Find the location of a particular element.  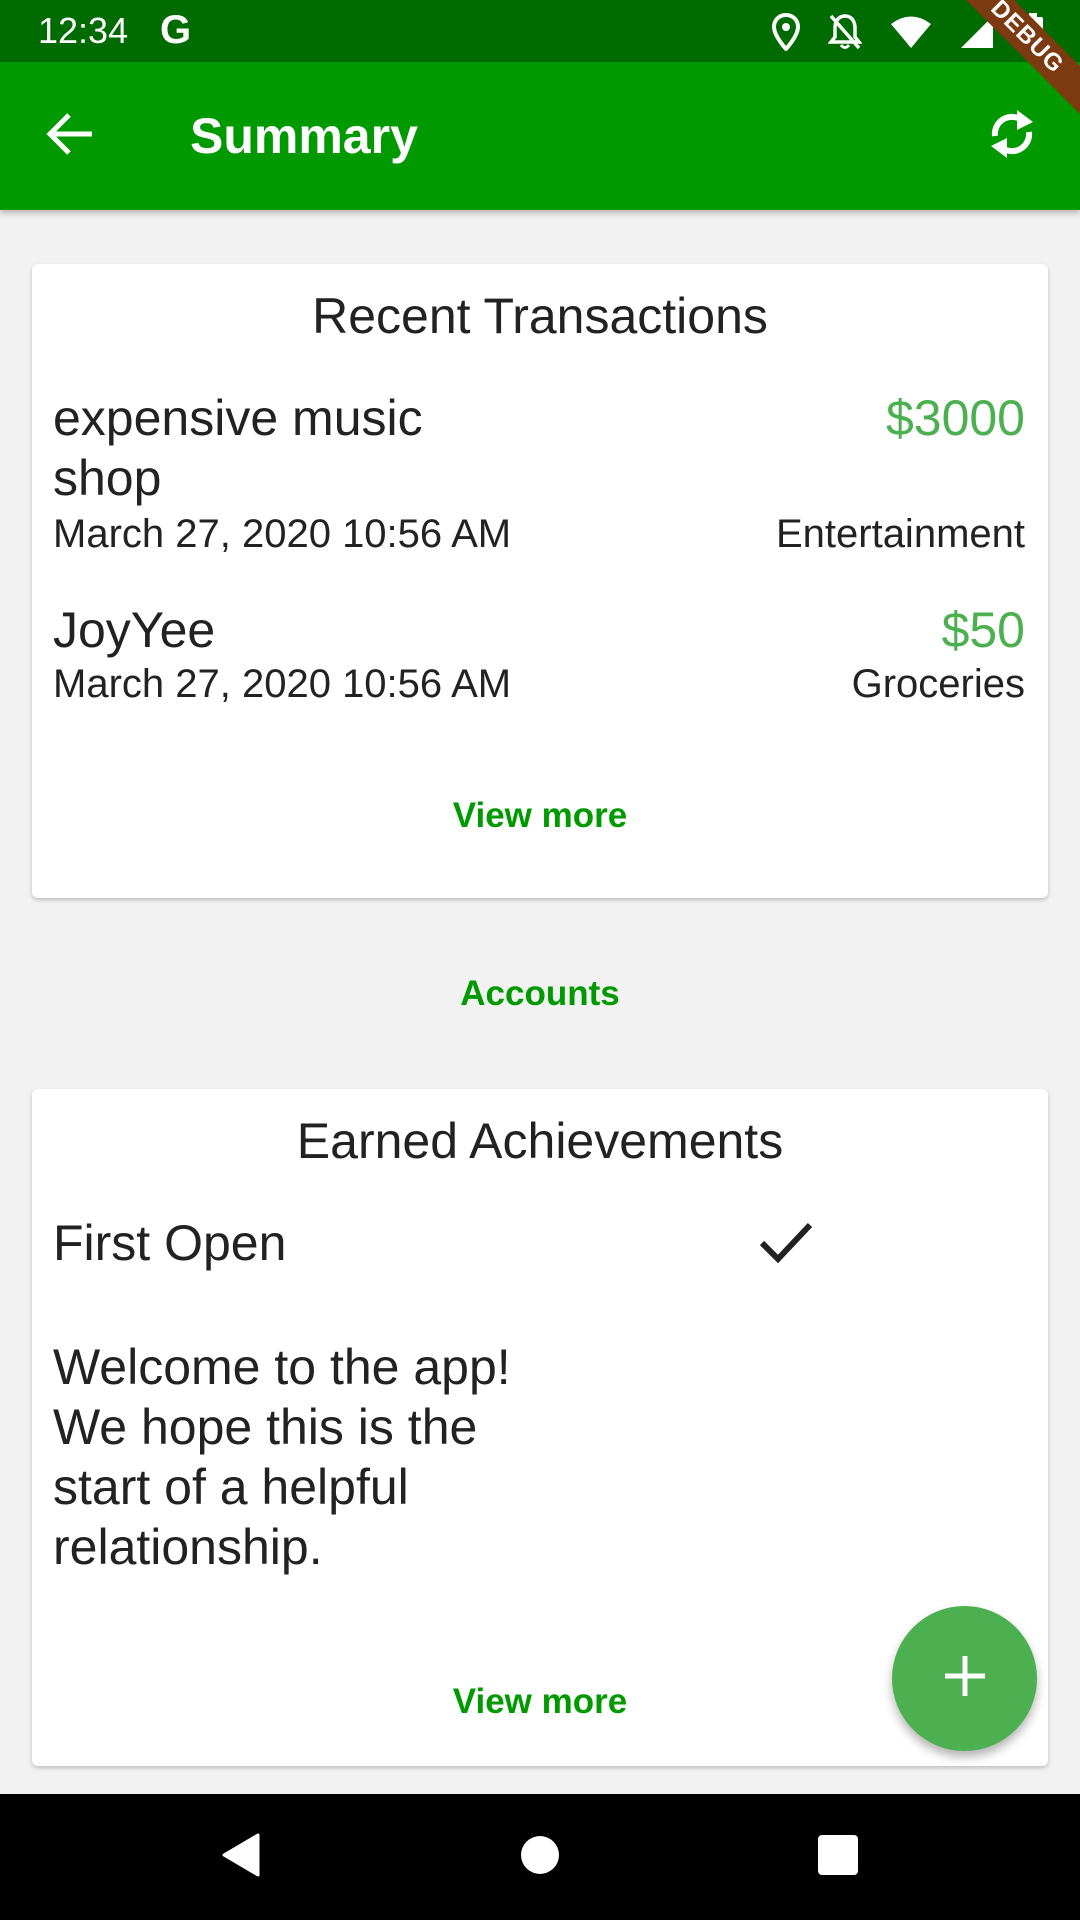

nav-recents-button is located at coordinates (838, 1857).